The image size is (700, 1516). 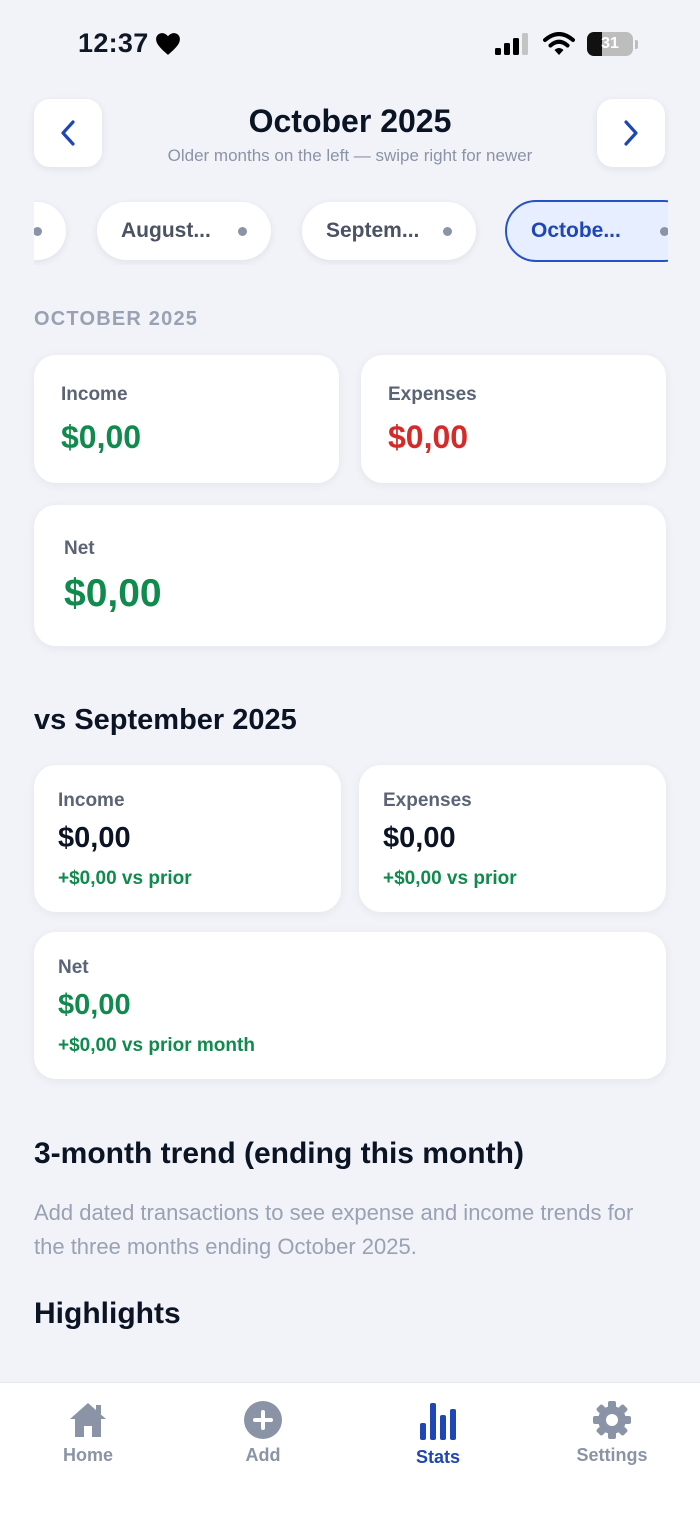 What do you see at coordinates (263, 1455) in the screenshot?
I see `tab-label: Add` at bounding box center [263, 1455].